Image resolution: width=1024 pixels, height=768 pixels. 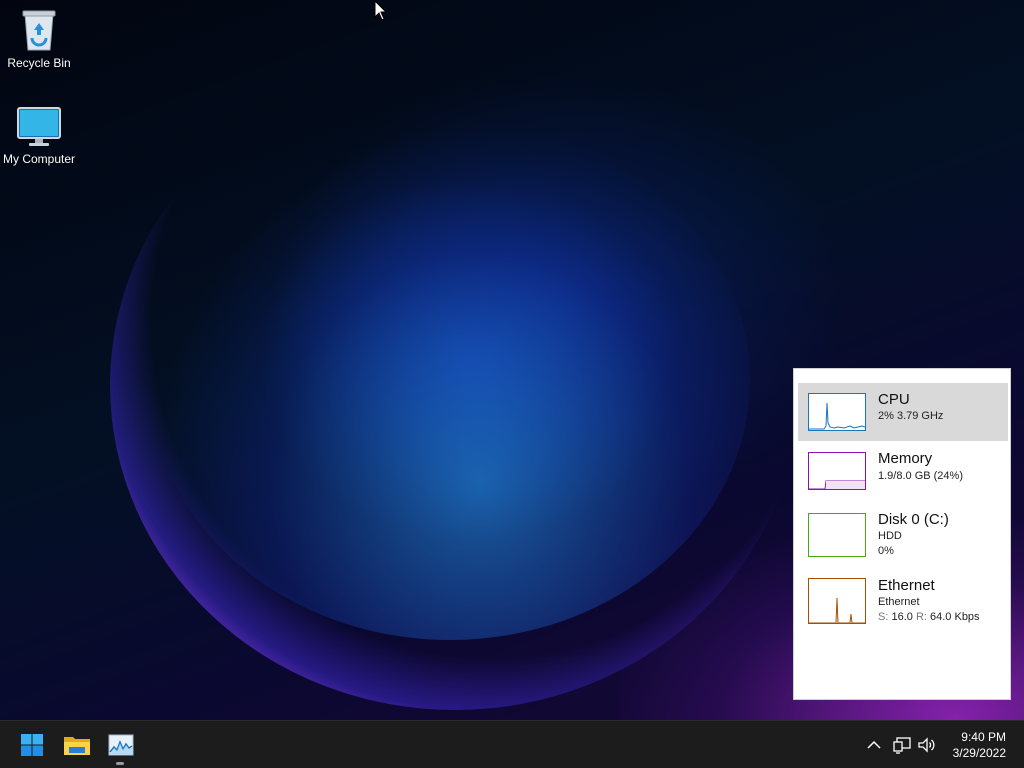 What do you see at coordinates (874, 745) in the screenshot?
I see `chevron-up-icon` at bounding box center [874, 745].